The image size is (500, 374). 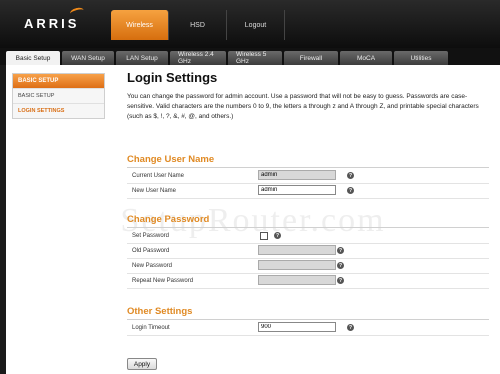 I want to click on row-set-password: Set Password ?, so click(x=308, y=236).